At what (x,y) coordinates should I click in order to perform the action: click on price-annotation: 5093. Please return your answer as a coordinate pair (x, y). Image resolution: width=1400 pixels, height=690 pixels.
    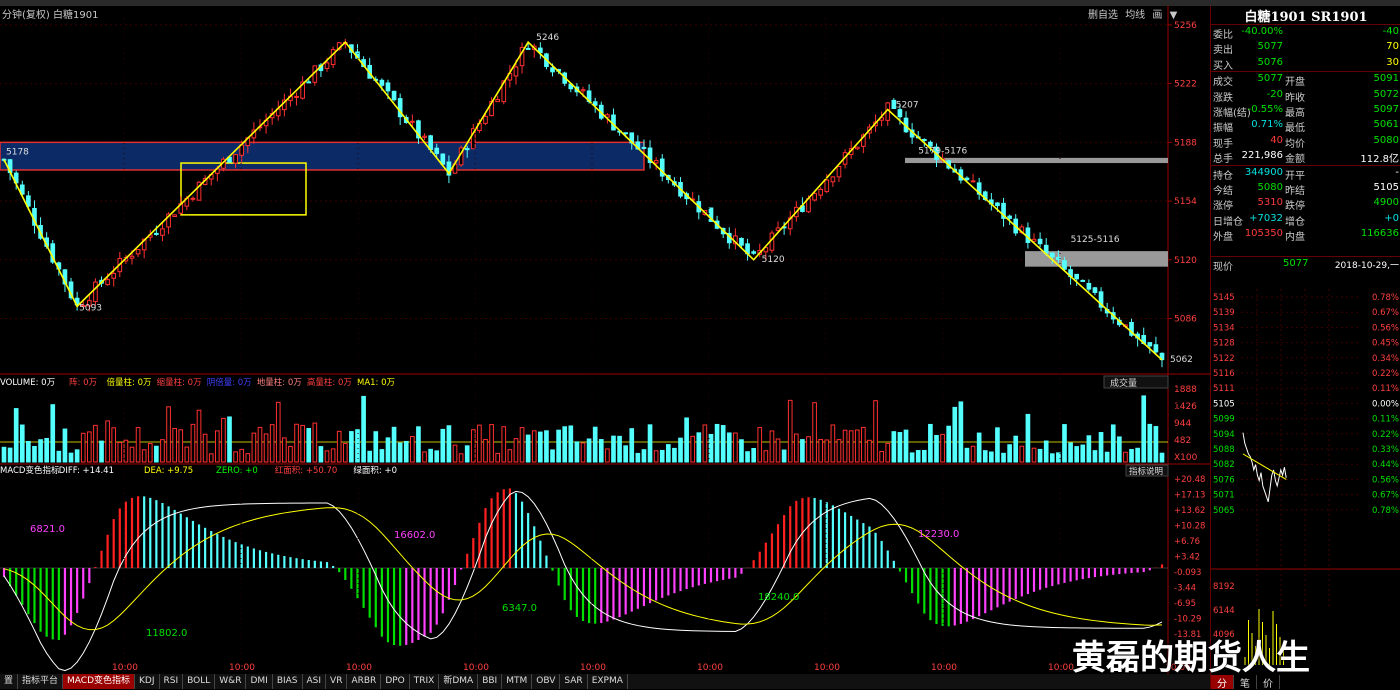
    Looking at the image, I should click on (90, 308).